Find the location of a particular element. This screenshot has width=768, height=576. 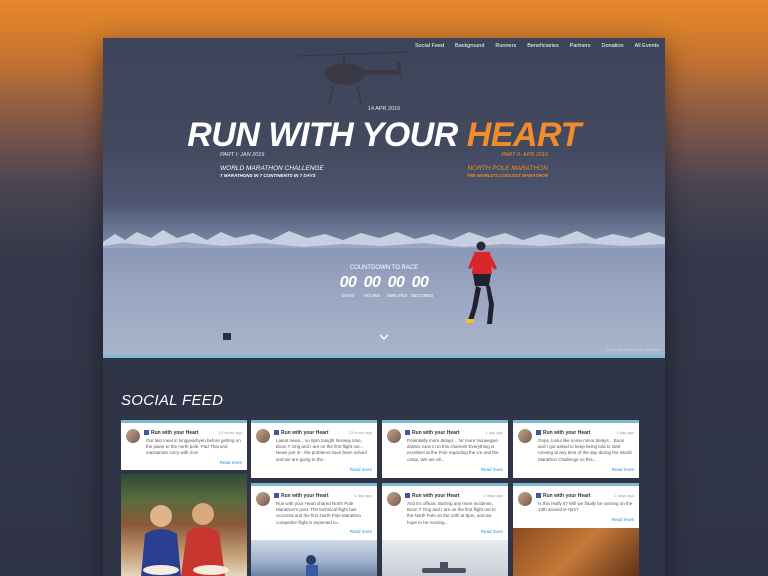

hero-title: RUN WITH YOUR HEART is located at coordinates (384, 135).